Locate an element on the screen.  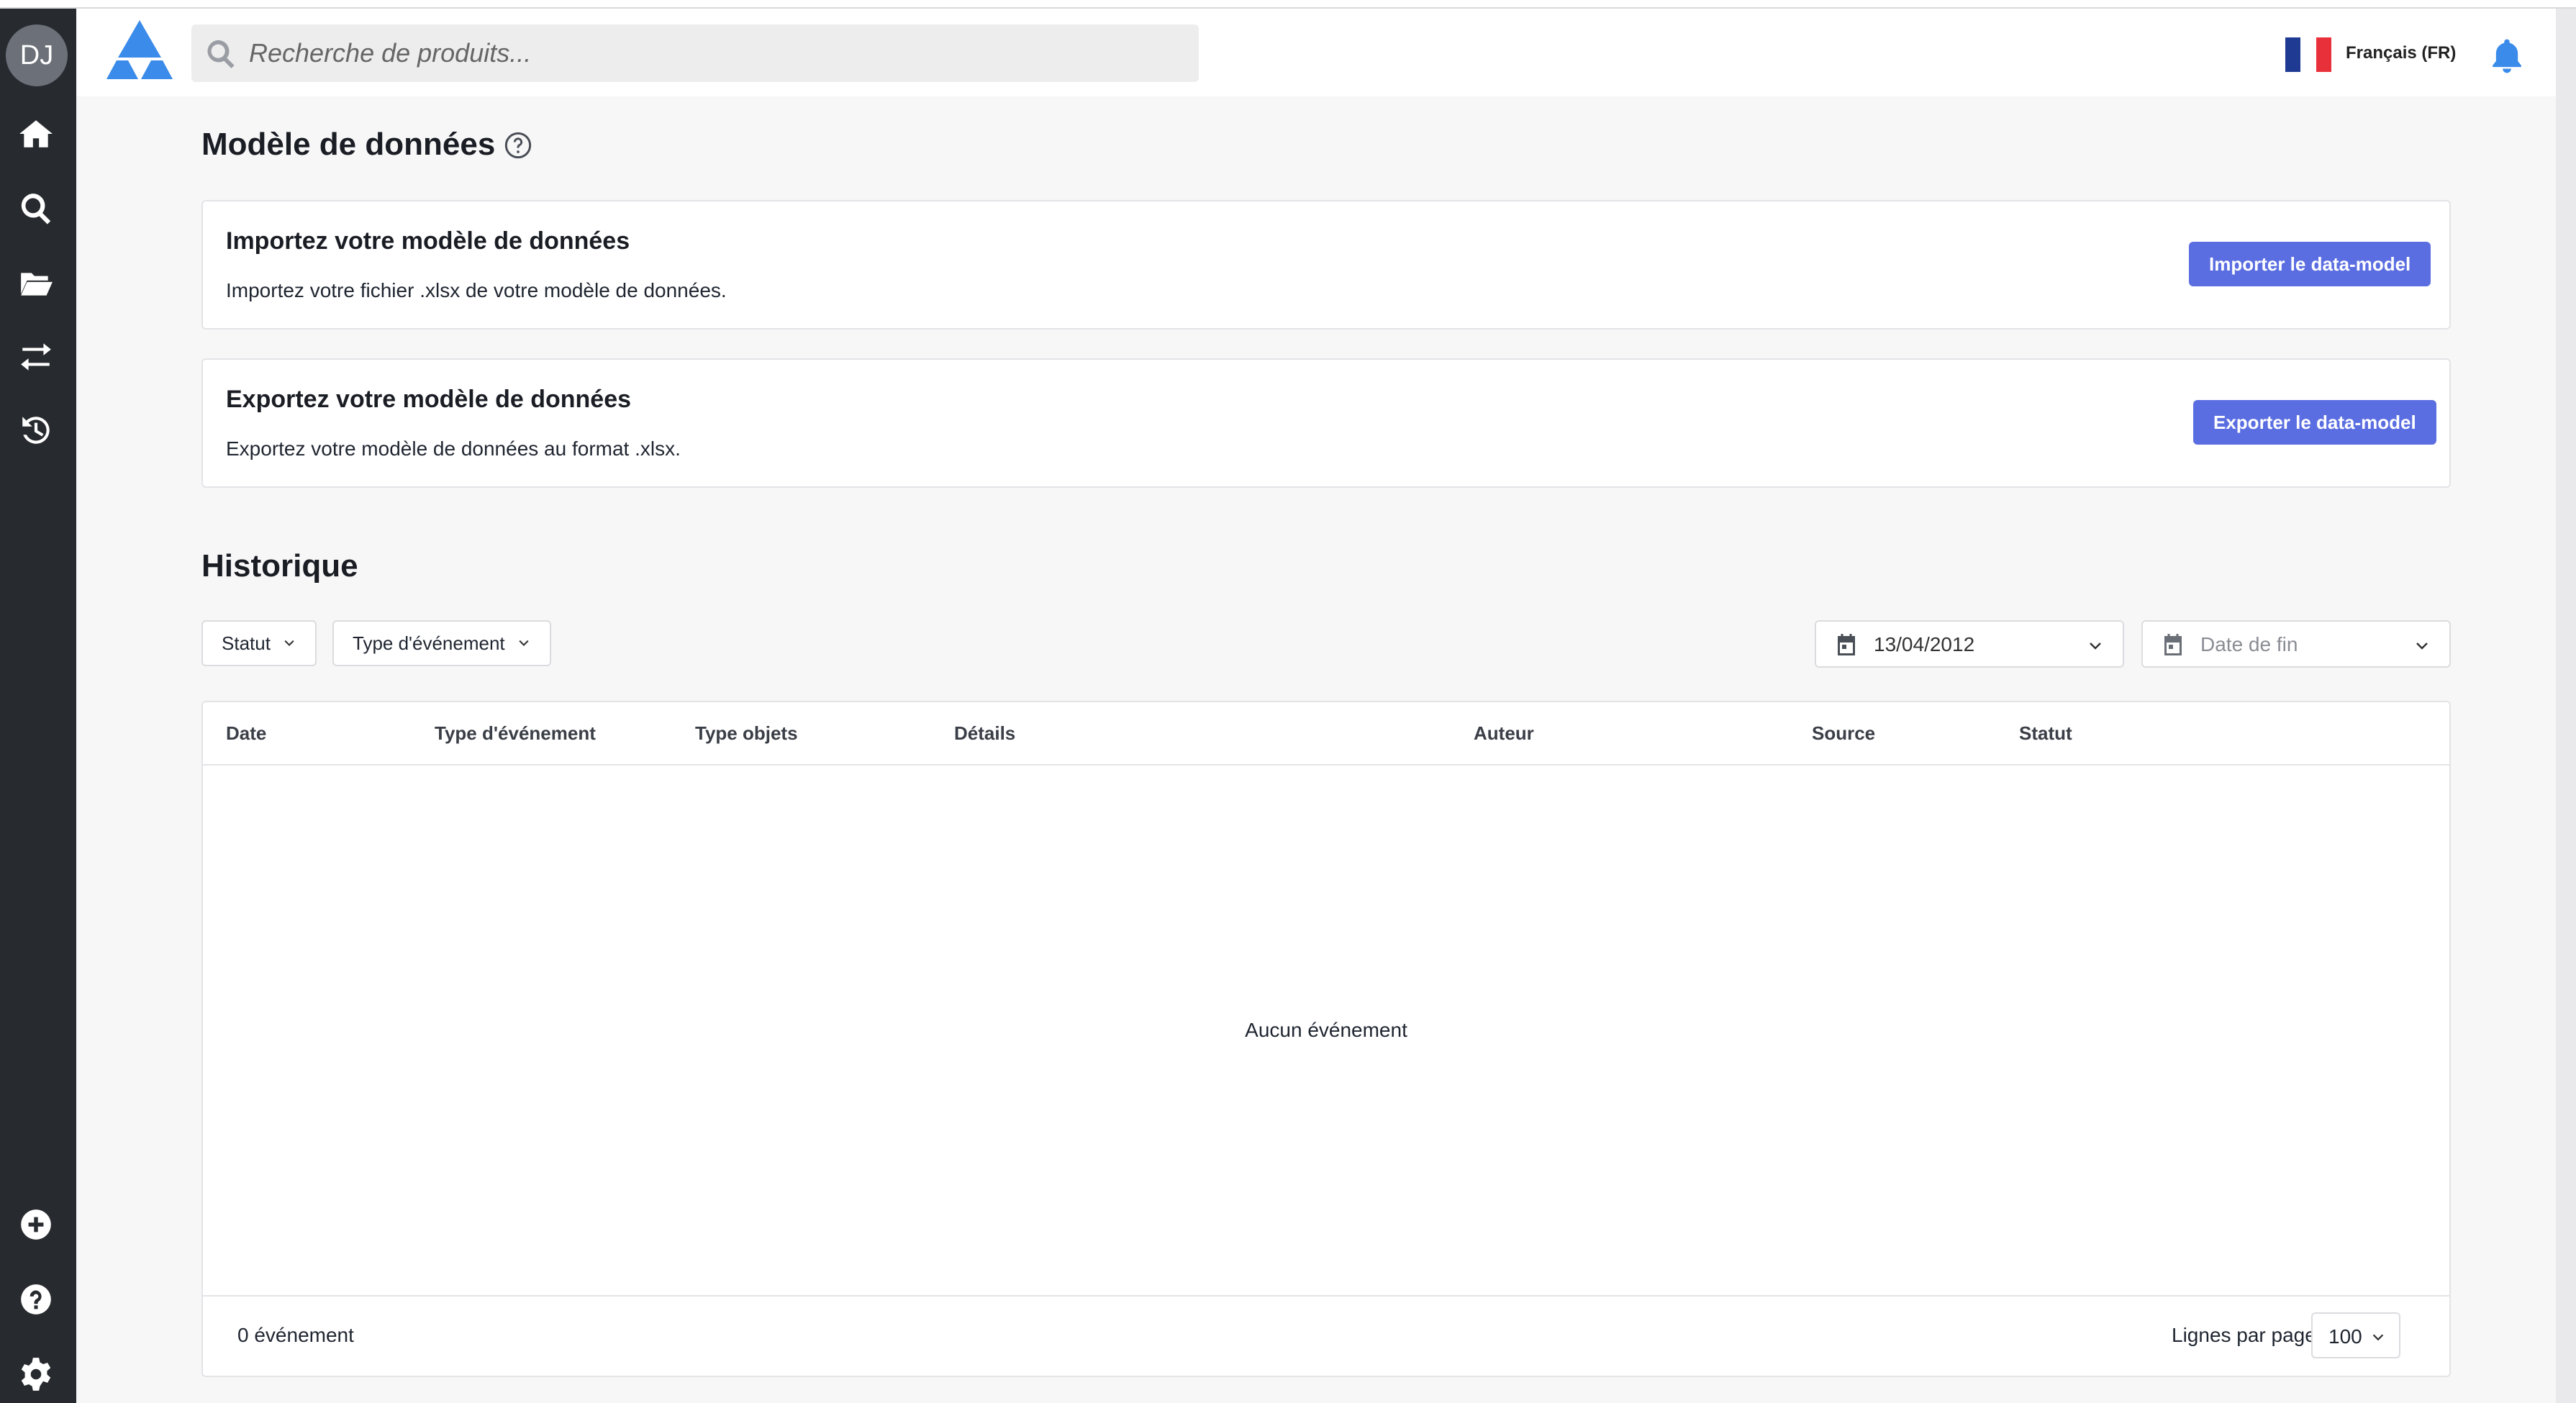
start-date-picker: 13/04/2012 is located at coordinates (1970, 644).